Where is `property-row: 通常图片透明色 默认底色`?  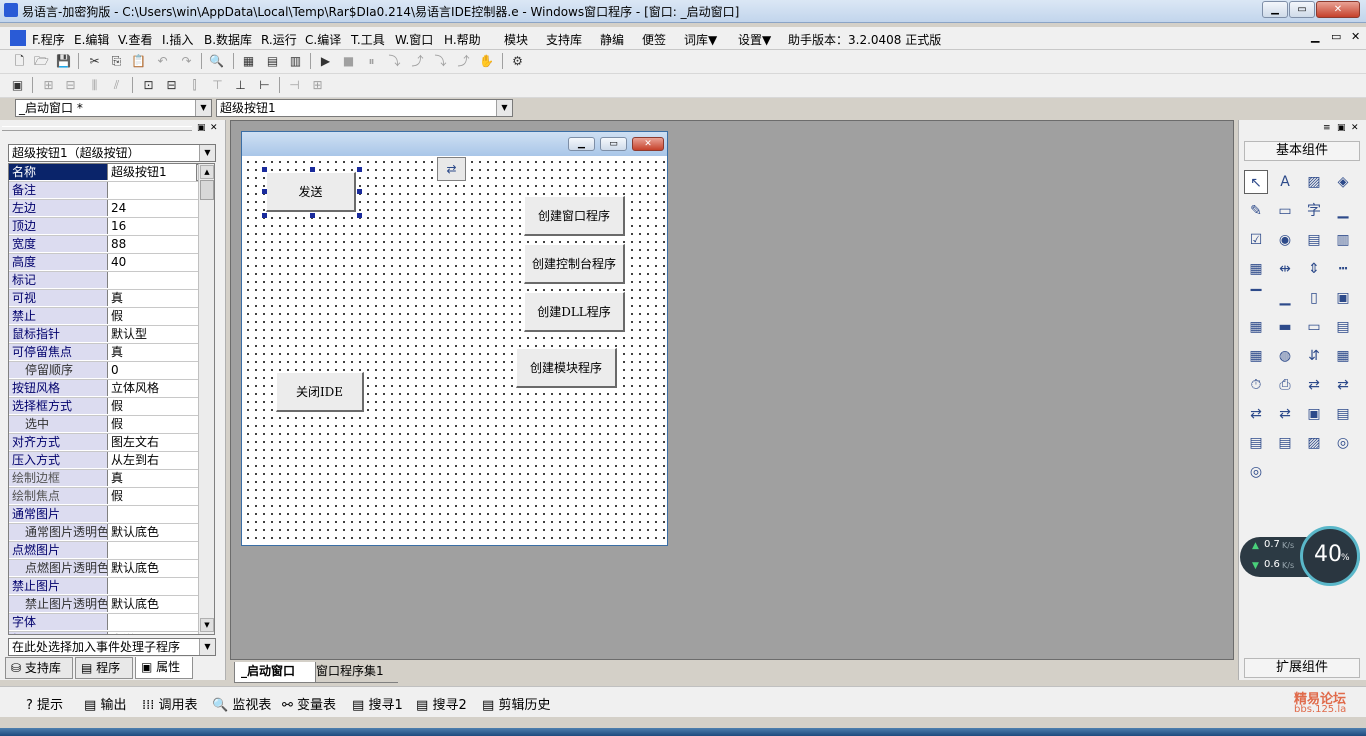
property-row: 通常图片透明色 默认底色 is located at coordinates (111, 533).